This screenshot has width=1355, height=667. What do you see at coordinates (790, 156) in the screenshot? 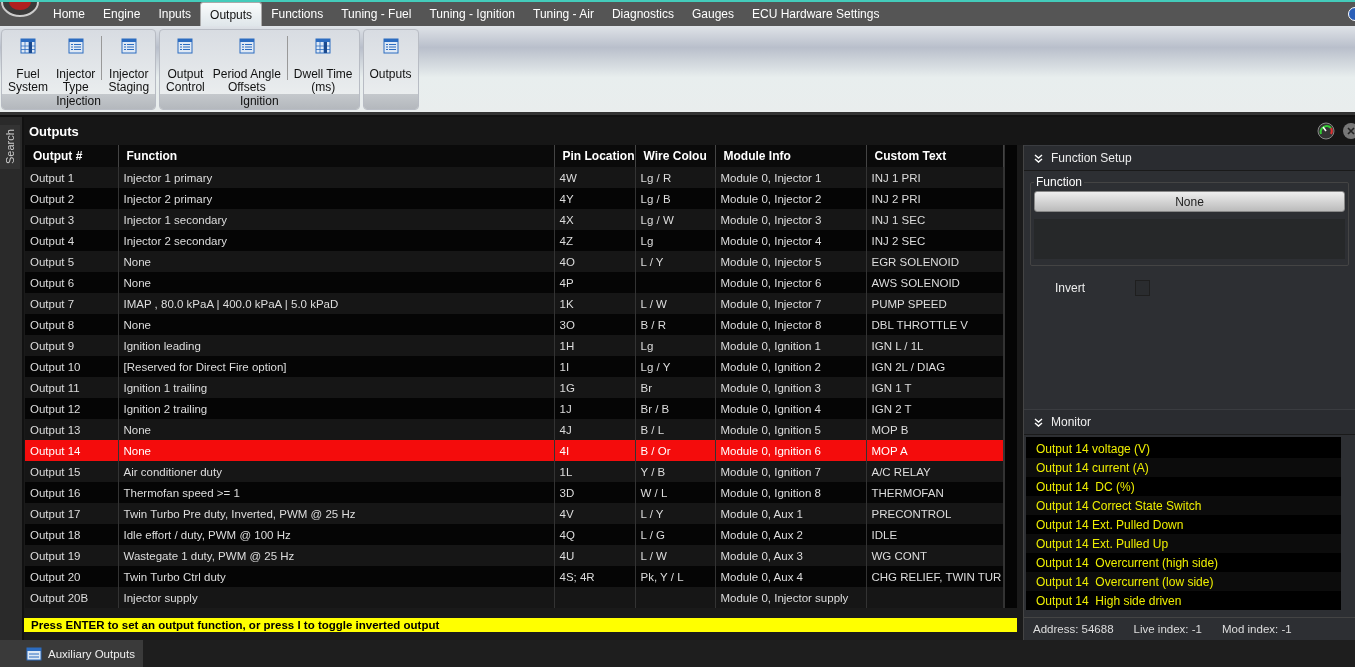
I see `column-header: Module Info` at bounding box center [790, 156].